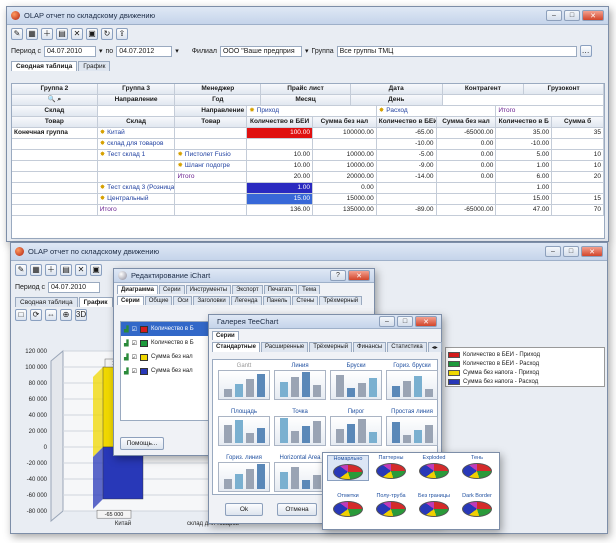 The width and height of the screenshot is (616, 543). I want to click on tab-pivot: Сводная таблица, so click(44, 66).